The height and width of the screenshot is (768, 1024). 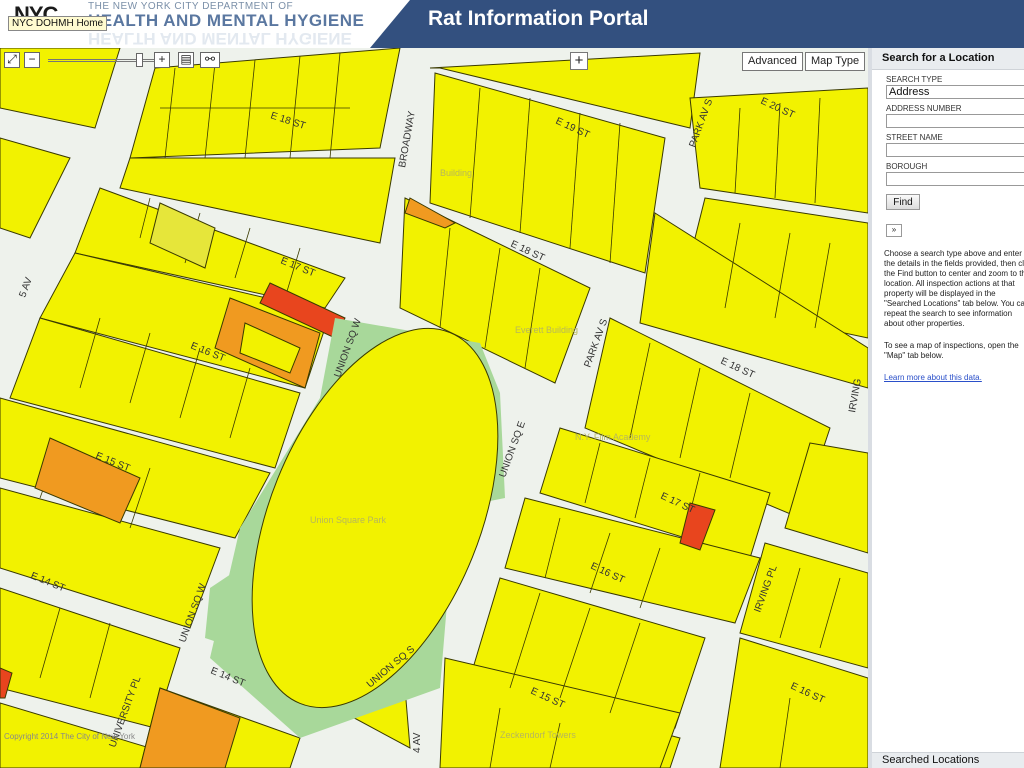 I want to click on building-label: N.Y. Film Academy, so click(x=613, y=437).